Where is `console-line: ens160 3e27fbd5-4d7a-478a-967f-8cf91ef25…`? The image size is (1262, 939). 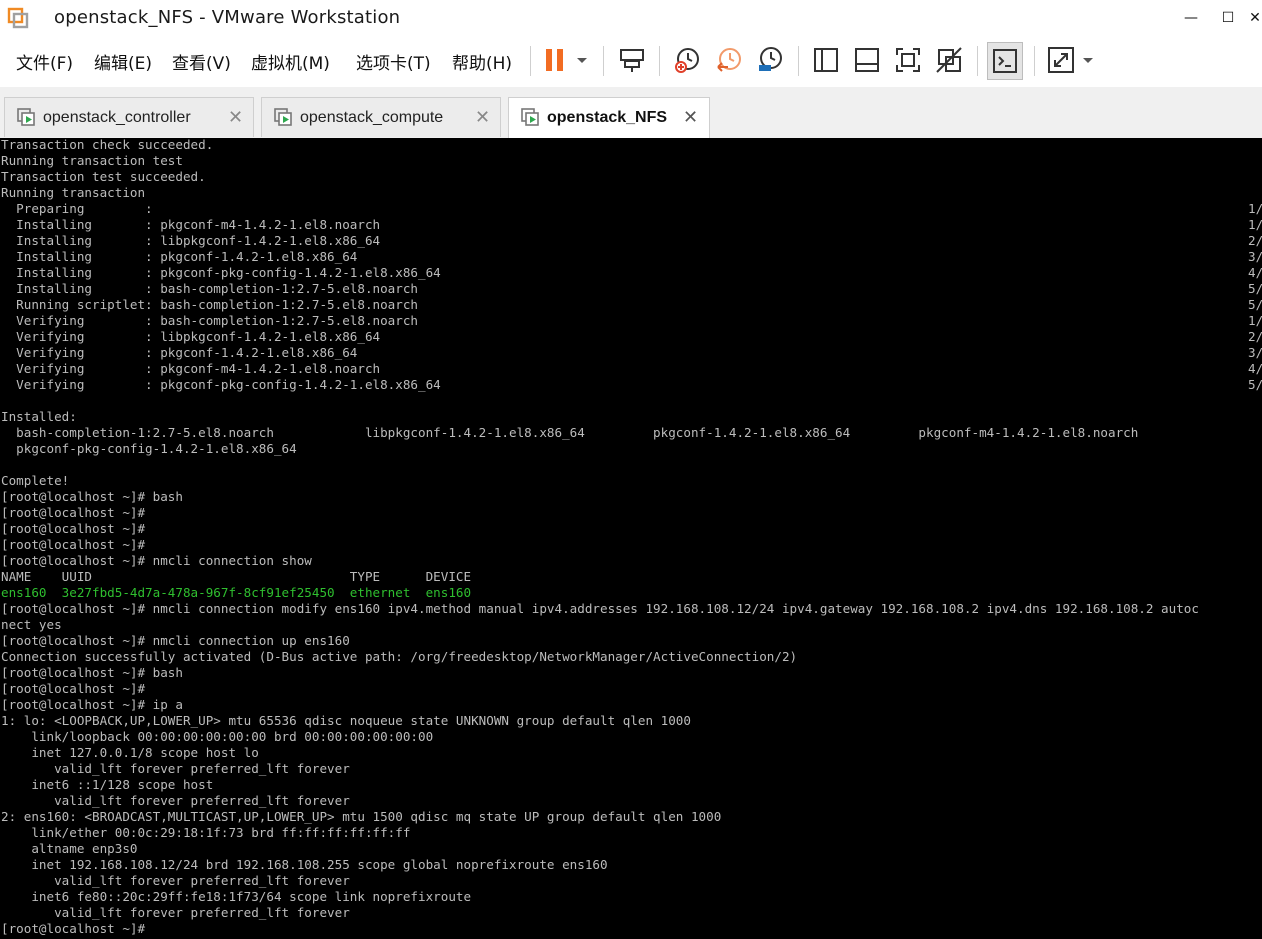
console-line: ens160 3e27fbd5-4d7a-478a-967f-8cf91ef25… is located at coordinates (236, 592).